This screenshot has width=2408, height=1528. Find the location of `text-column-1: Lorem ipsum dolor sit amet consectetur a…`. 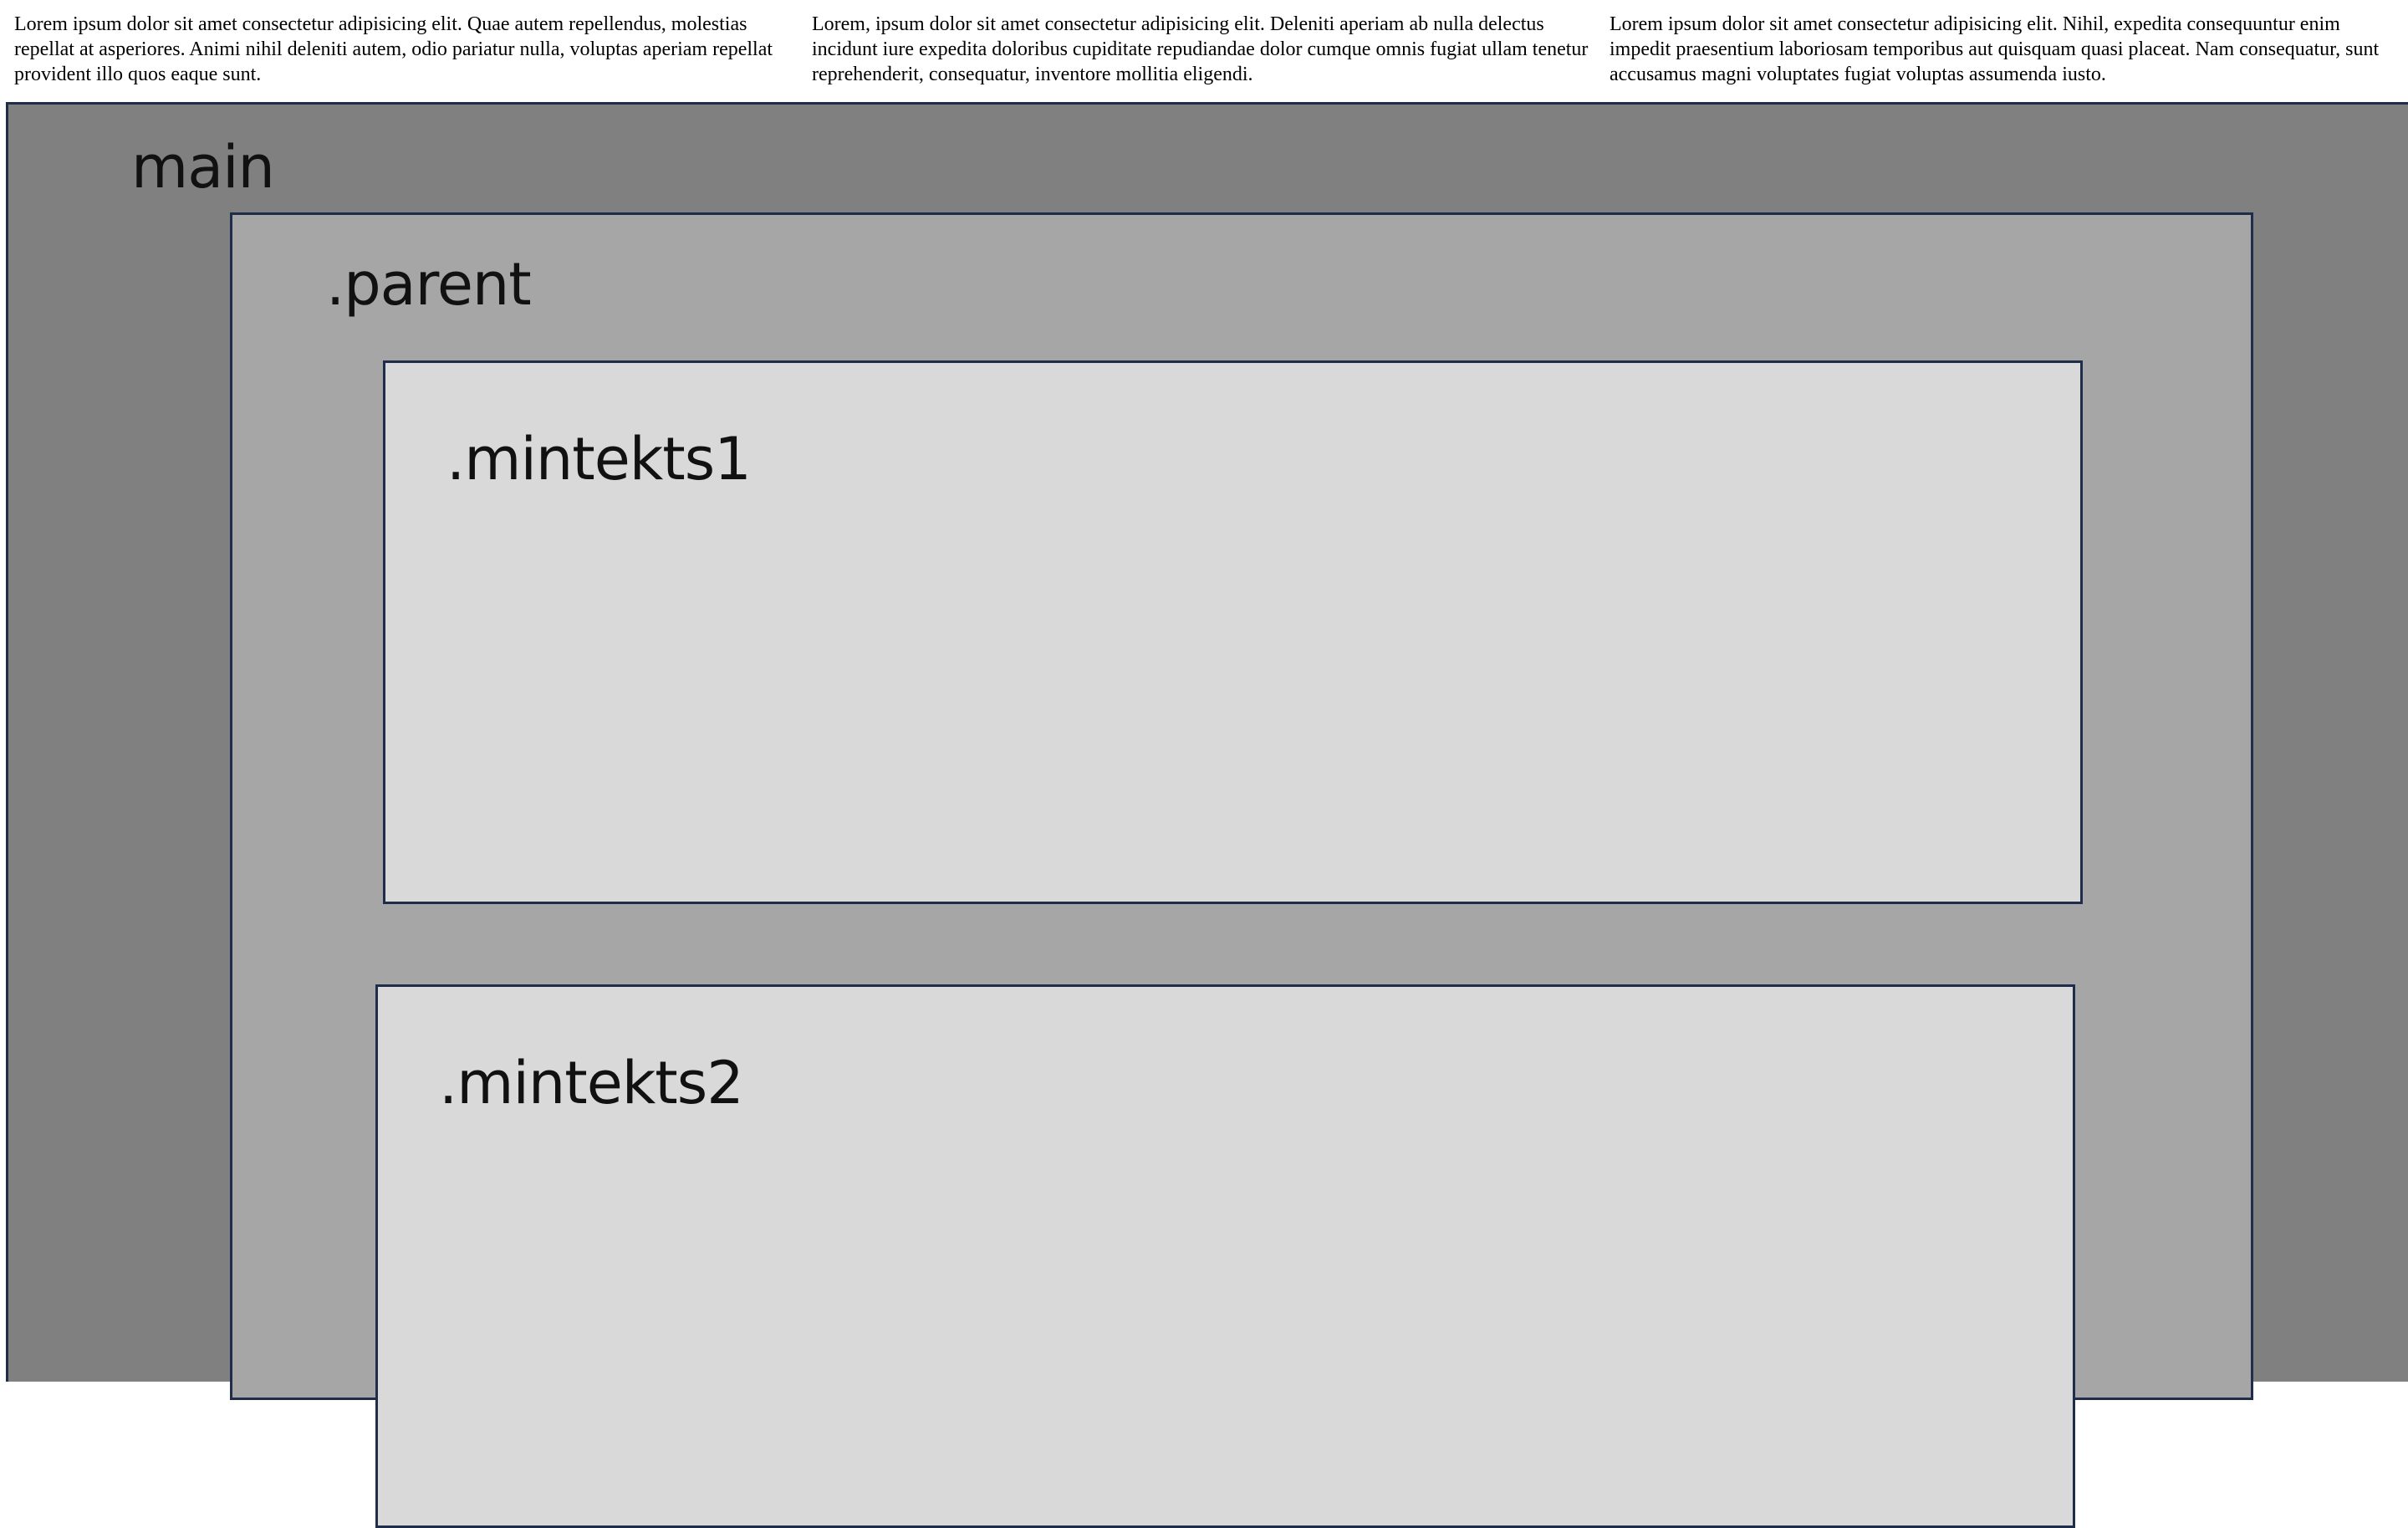

text-column-1: Lorem ipsum dolor sit amet consectetur a… is located at coordinates (394, 49).